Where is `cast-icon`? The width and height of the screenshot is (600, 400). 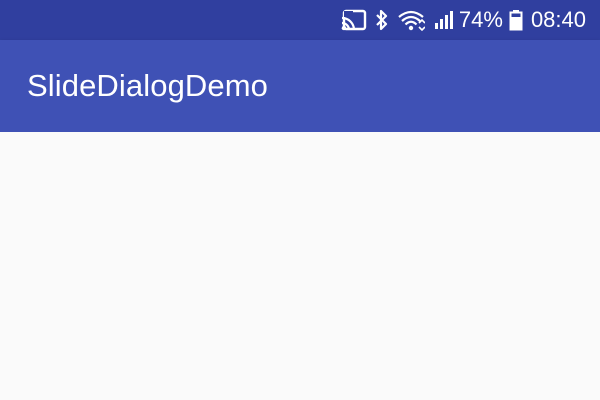
cast-icon is located at coordinates (354, 20).